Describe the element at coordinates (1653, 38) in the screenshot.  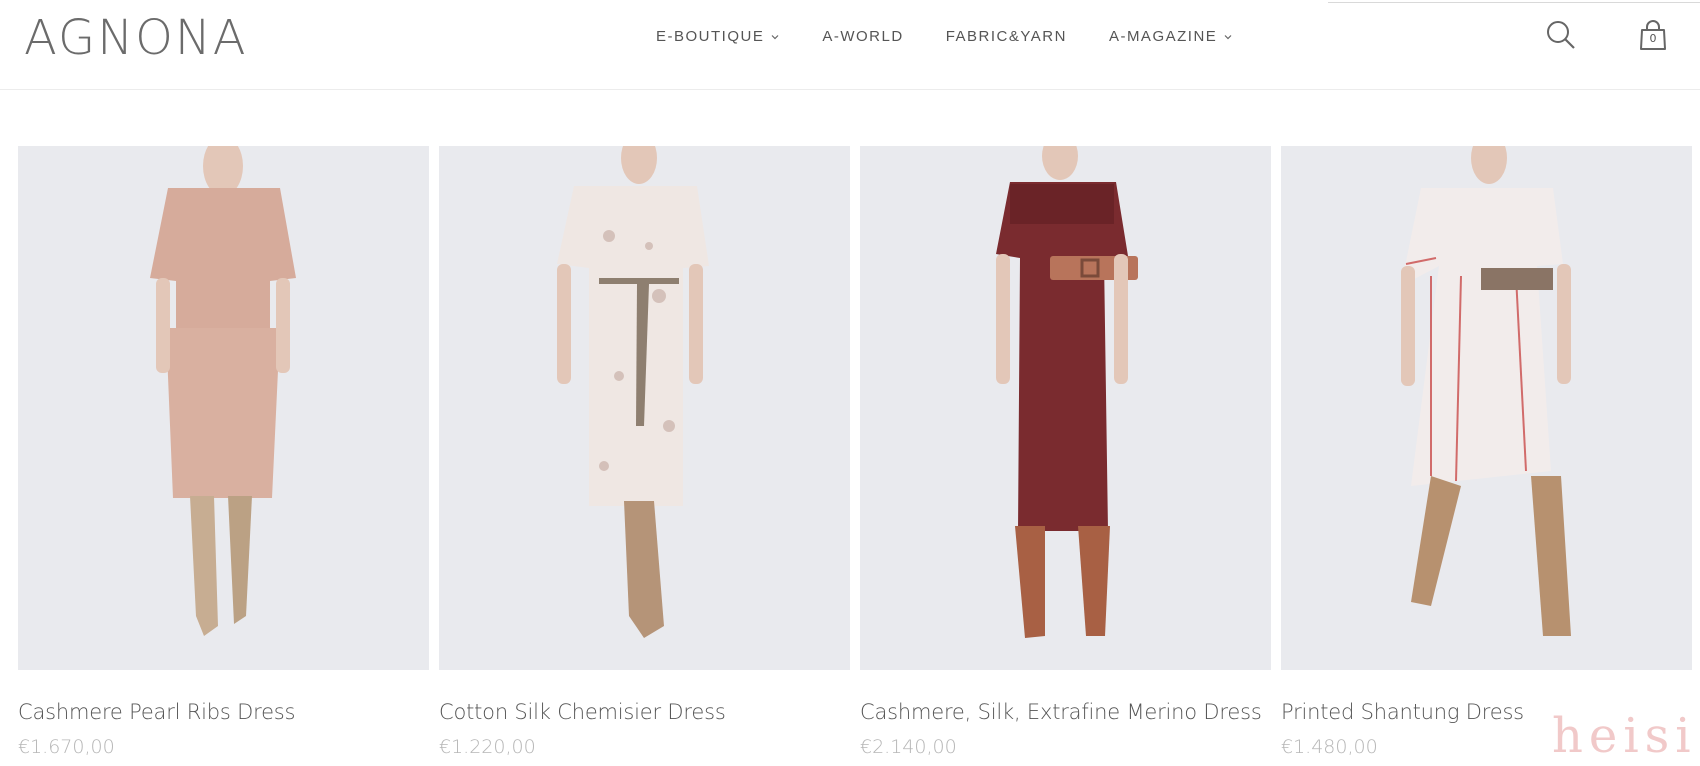
I see `bag-count-badge: 0` at that location.